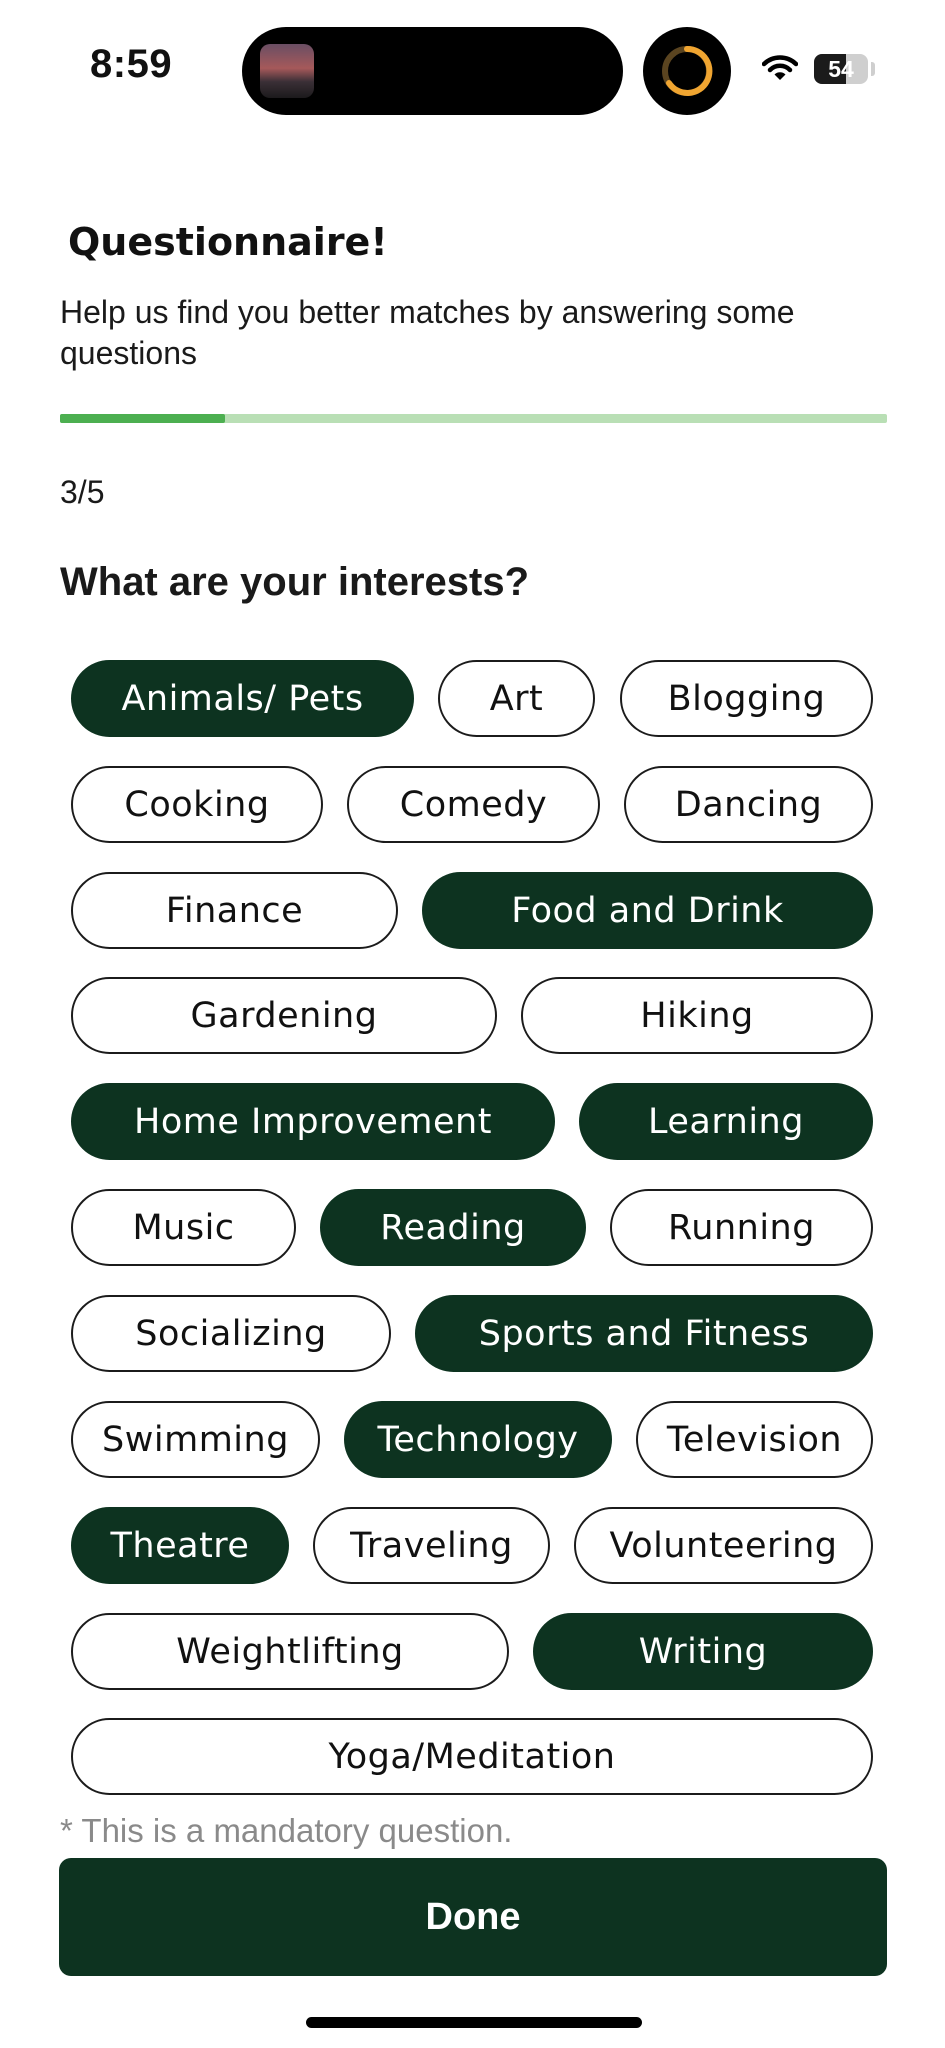  What do you see at coordinates (180, 1545) in the screenshot?
I see `interest-chip: Theatre` at bounding box center [180, 1545].